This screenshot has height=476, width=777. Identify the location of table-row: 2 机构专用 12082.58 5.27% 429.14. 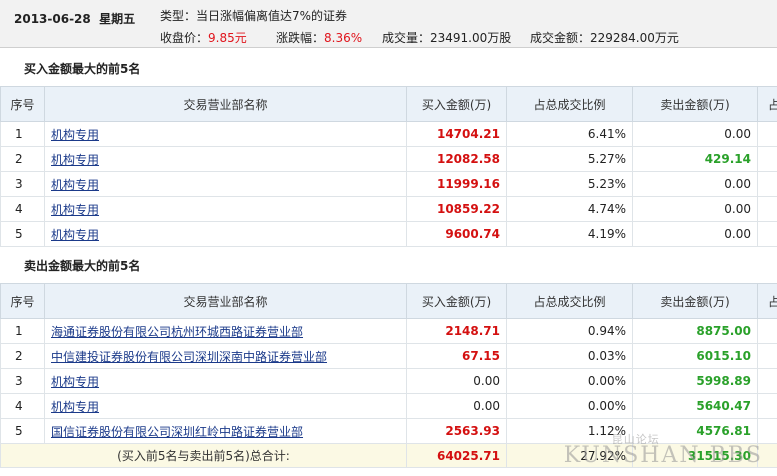
(388, 159).